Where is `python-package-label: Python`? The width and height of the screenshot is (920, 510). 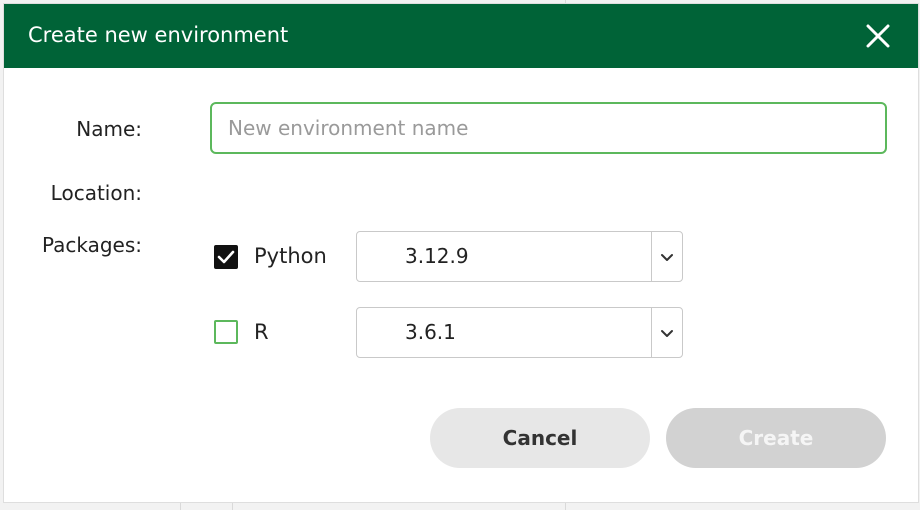 python-package-label: Python is located at coordinates (290, 256).